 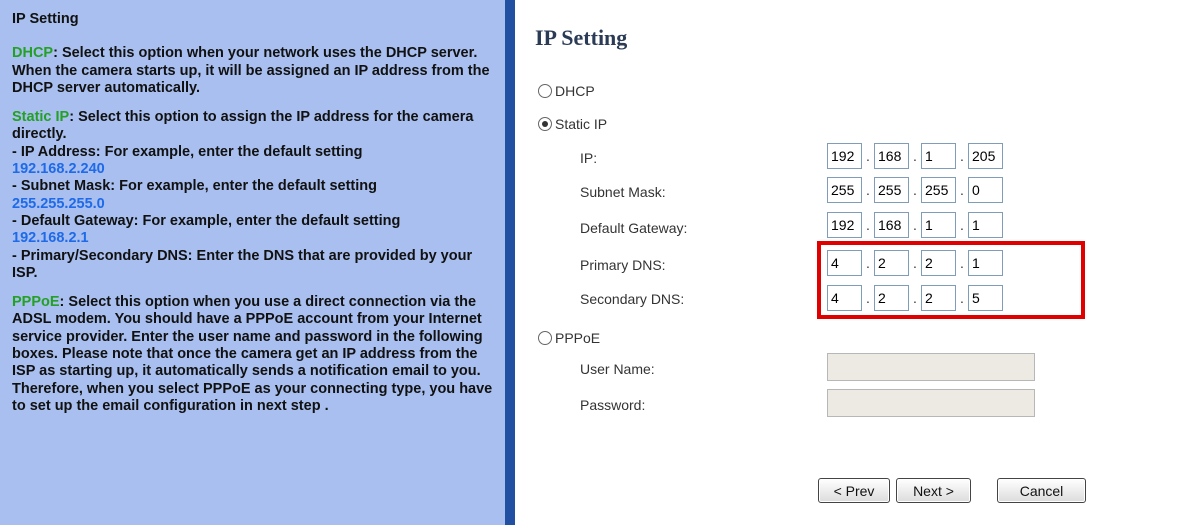 I want to click on pppoe-label: PPPoE, so click(x=578, y=338).